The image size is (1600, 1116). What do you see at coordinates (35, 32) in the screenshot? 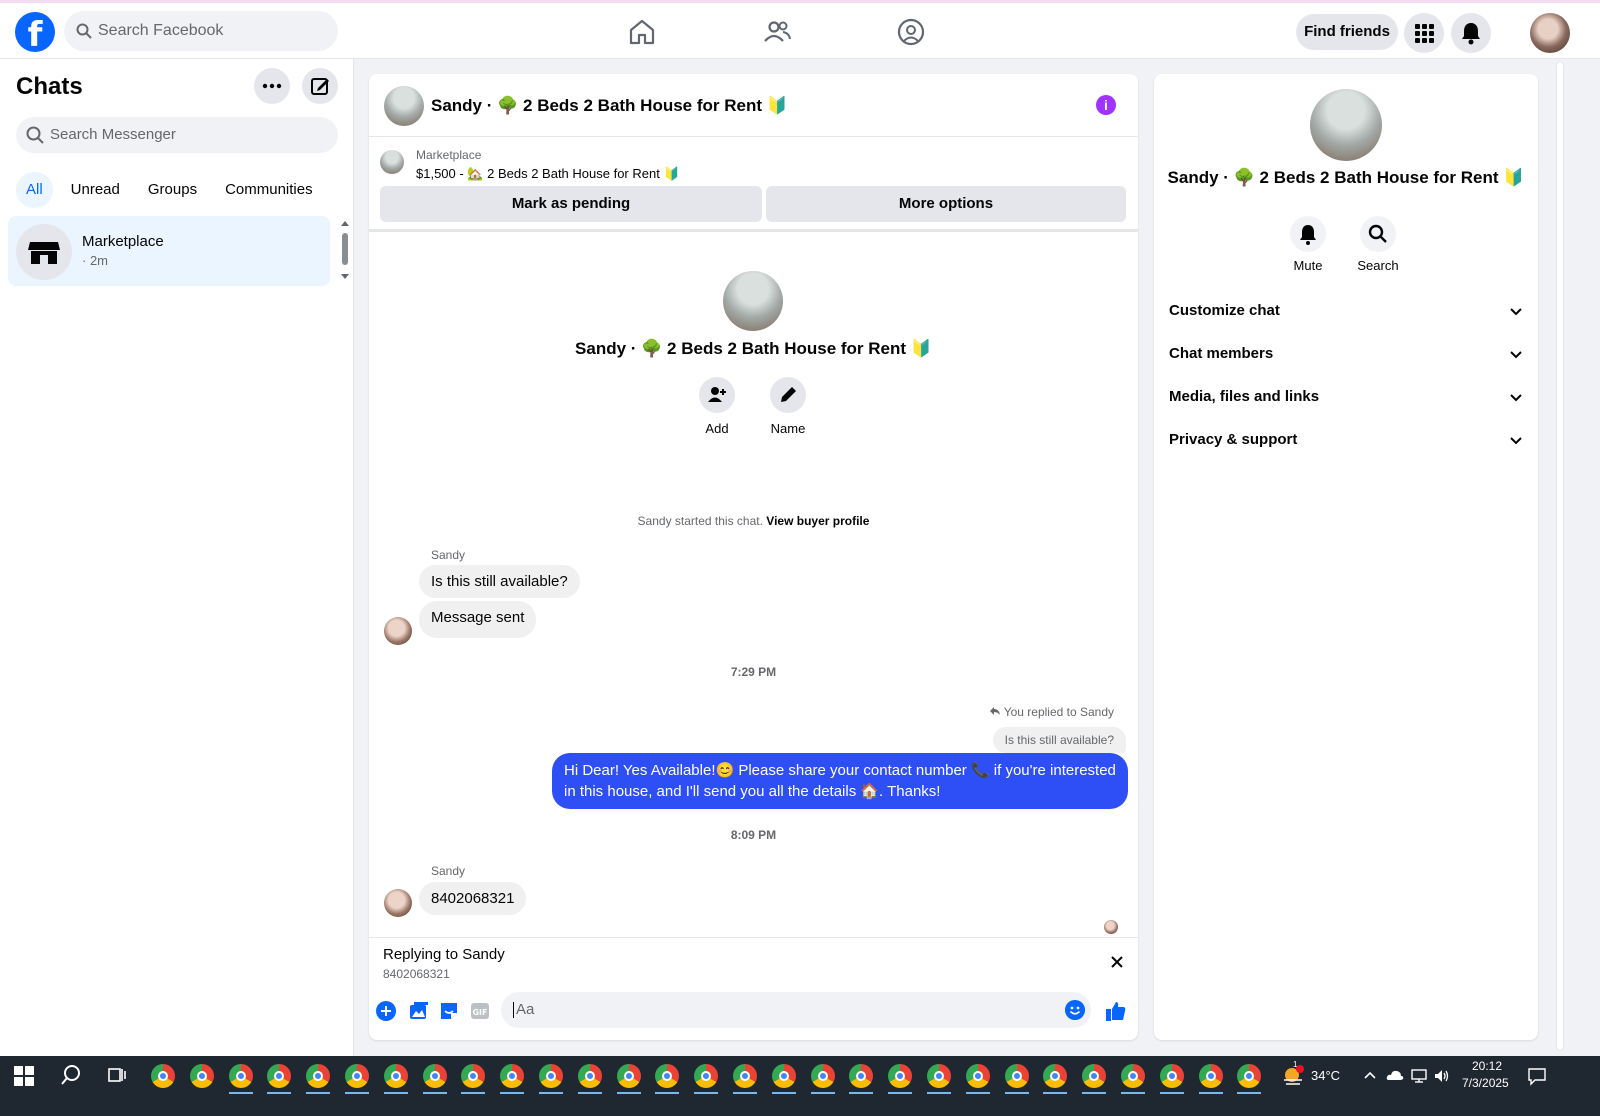
I see `facebook-logo: f` at bounding box center [35, 32].